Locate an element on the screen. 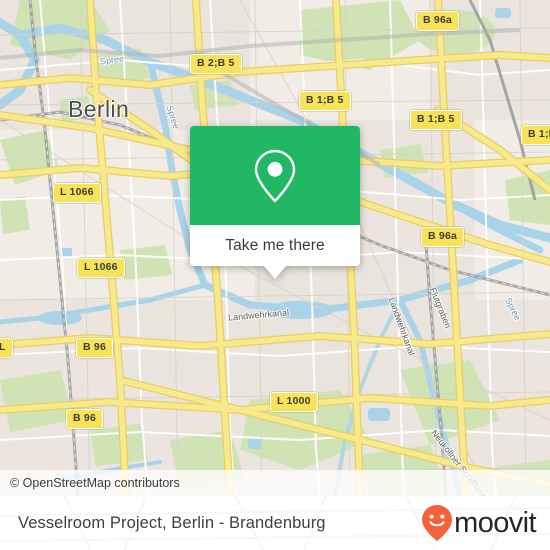 This screenshot has width=550, height=550. callout-pointer-tail is located at coordinates (275, 272).